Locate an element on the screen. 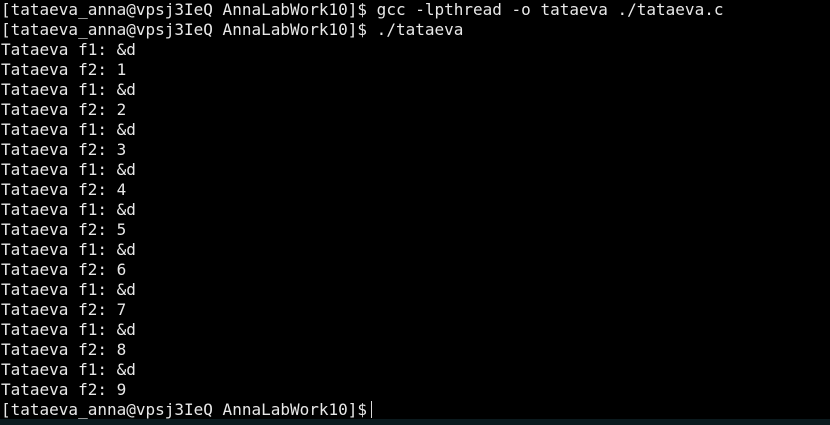 The width and height of the screenshot is (830, 425). output-line: Tataeva f2: 8 is located at coordinates (64, 349).